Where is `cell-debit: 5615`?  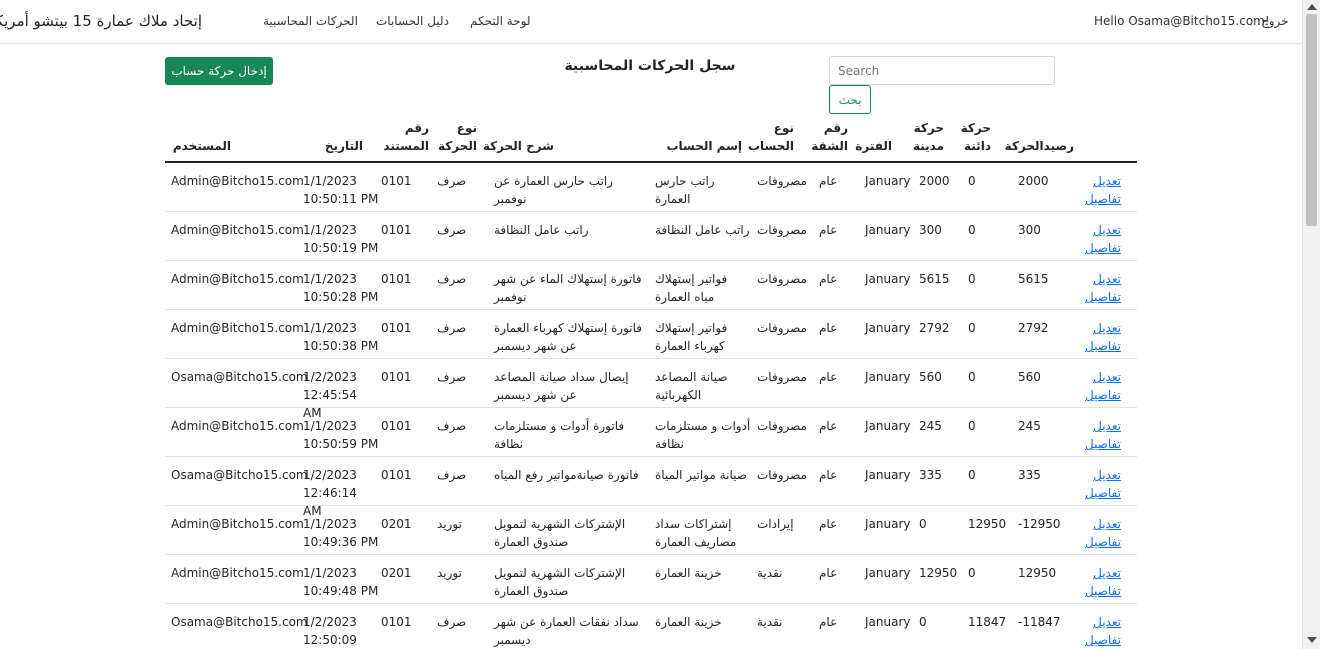
cell-debit: 5615 is located at coordinates (934, 279).